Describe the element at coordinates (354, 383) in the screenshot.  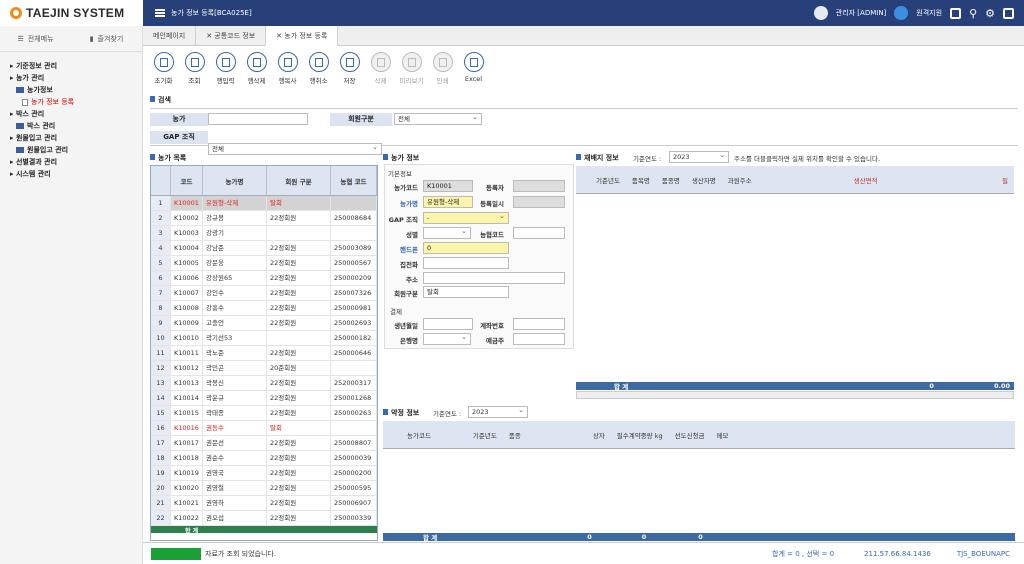
I see `table-cell: 252000317` at that location.